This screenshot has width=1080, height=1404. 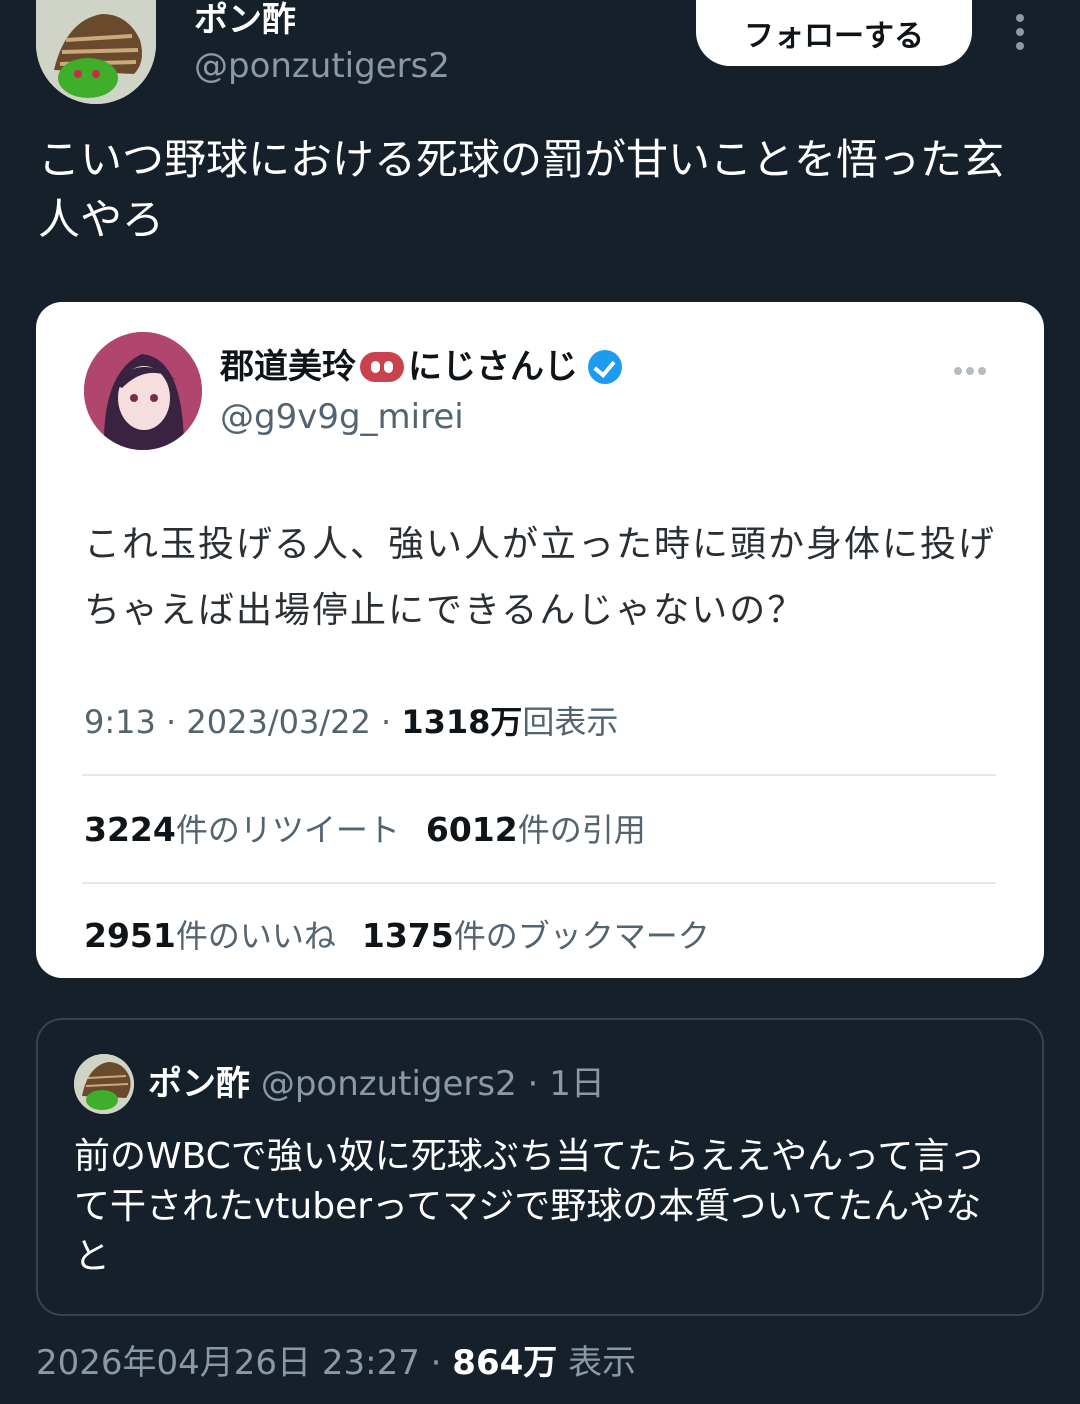 What do you see at coordinates (287, 830) in the screenshot?
I see `retweets-label: 件のリツイート` at bounding box center [287, 830].